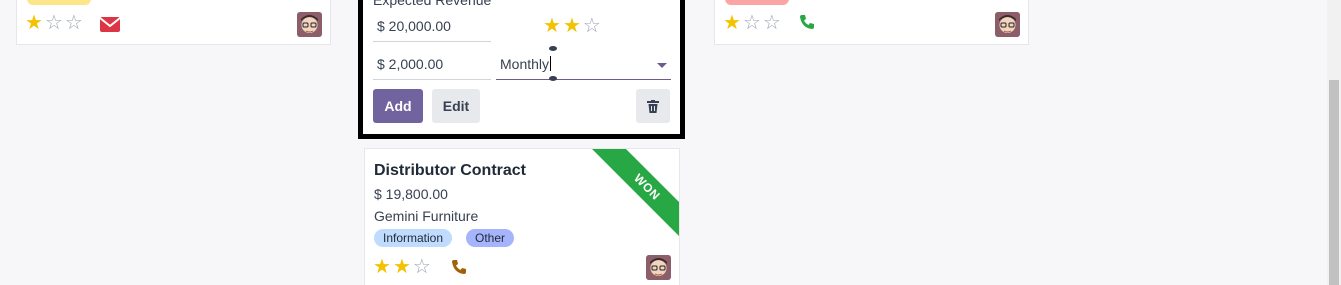 This screenshot has height=285, width=1341. I want to click on delete-button, so click(653, 106).